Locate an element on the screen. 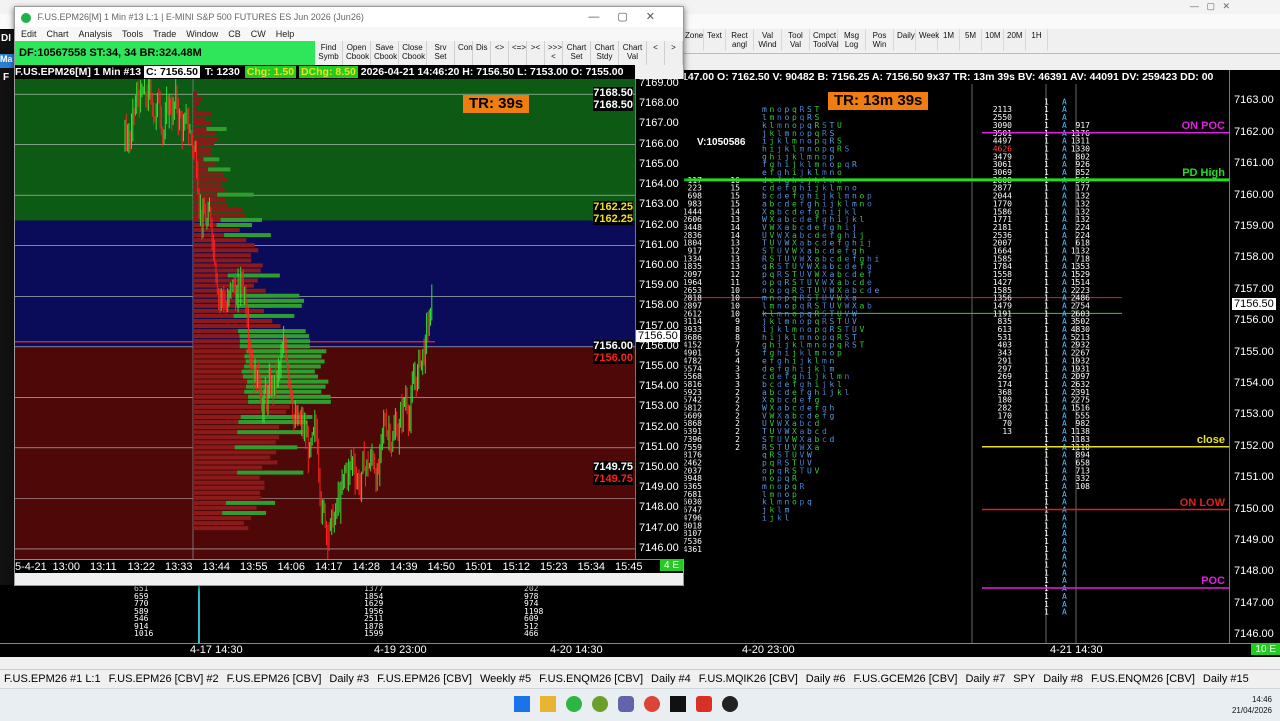  teams-icon is located at coordinates (626, 704).